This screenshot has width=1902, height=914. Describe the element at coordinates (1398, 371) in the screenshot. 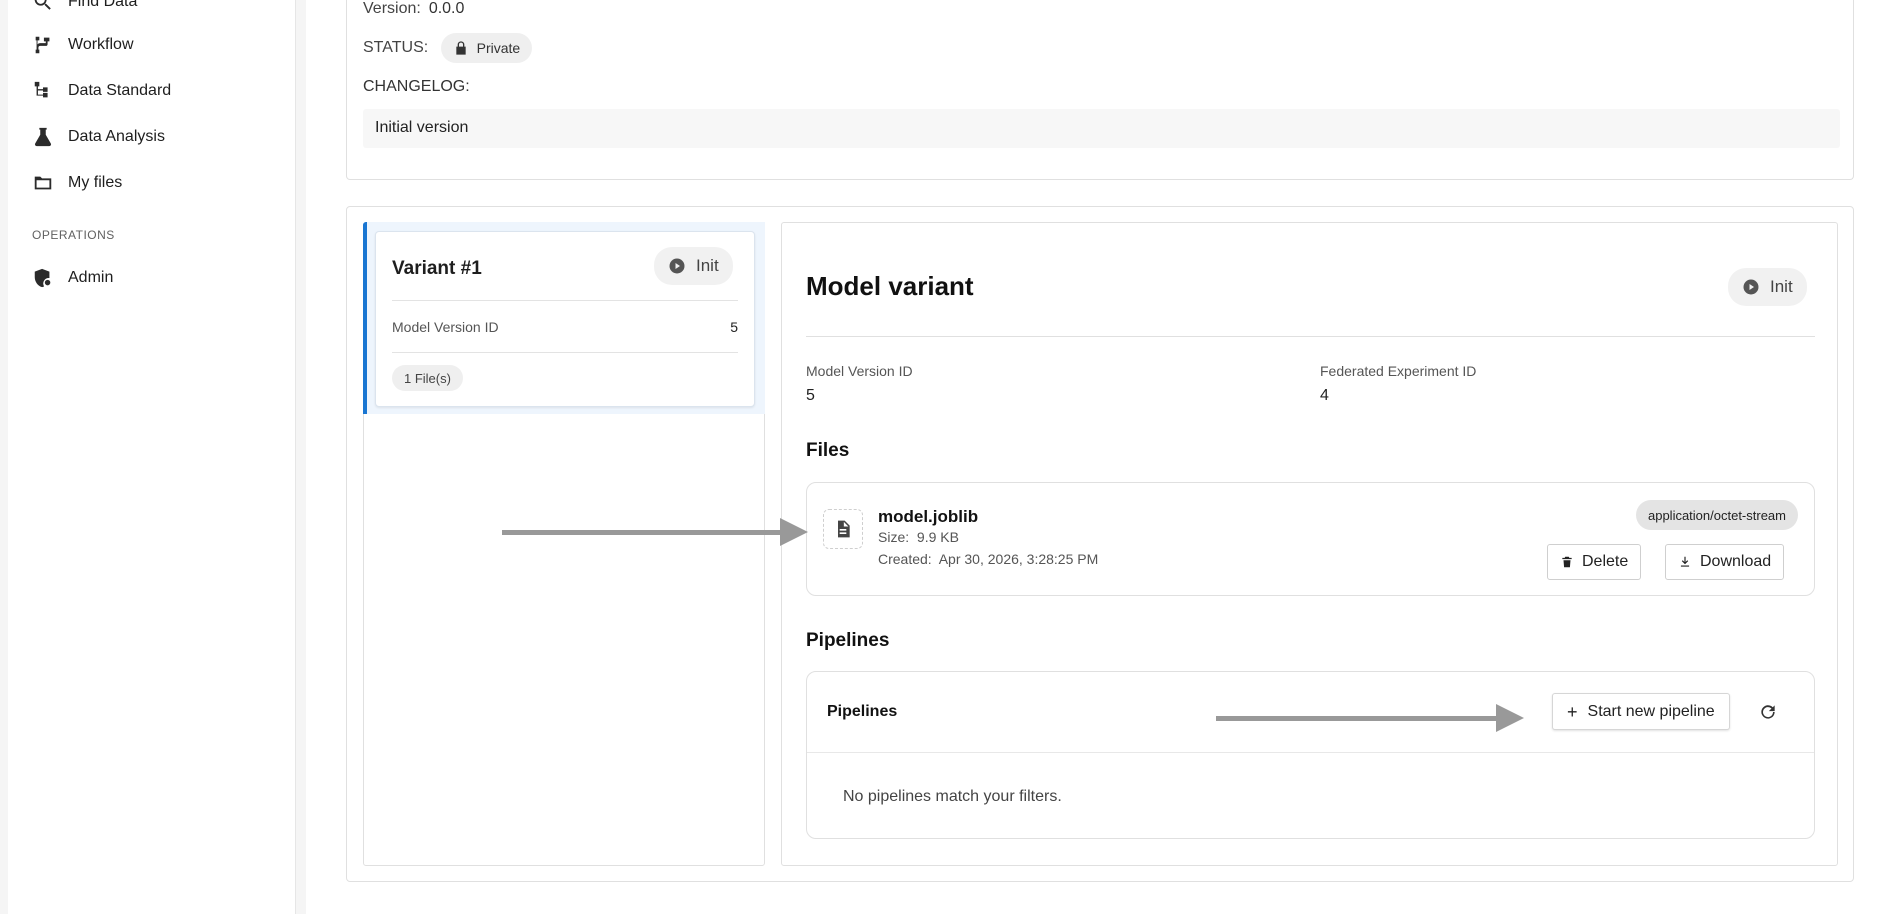

I see `federated-experiment-id-label: Federated Experiment ID` at that location.